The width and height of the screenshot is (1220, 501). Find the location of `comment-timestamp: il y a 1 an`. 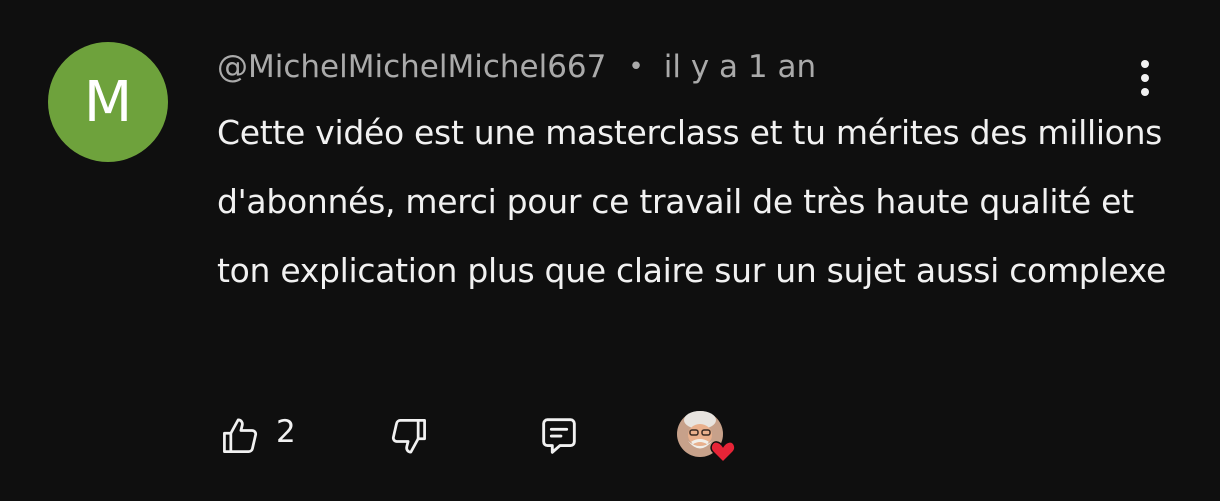

comment-timestamp: il y a 1 an is located at coordinates (740, 67).